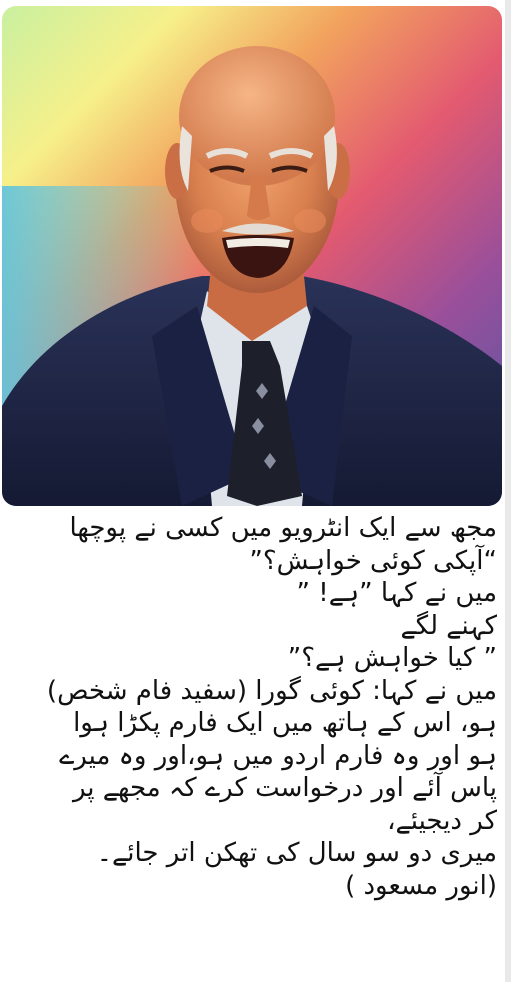 The image size is (511, 982). I want to click on caption-line: ہو، اس کے ہاتھ میں ایک فارم پکڑا ہوا, so click(285, 723).